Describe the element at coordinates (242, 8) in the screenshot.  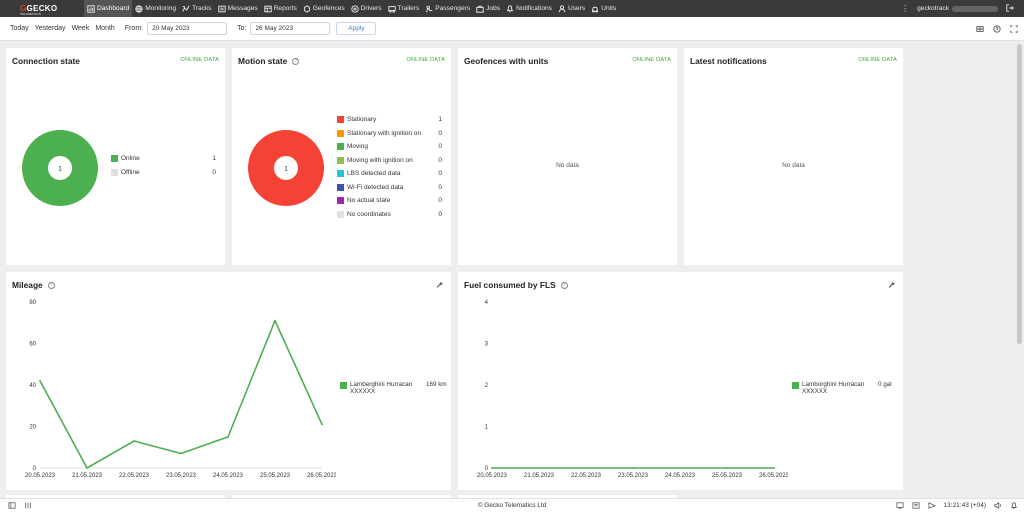
I see `nav-item-label: Messages` at that location.